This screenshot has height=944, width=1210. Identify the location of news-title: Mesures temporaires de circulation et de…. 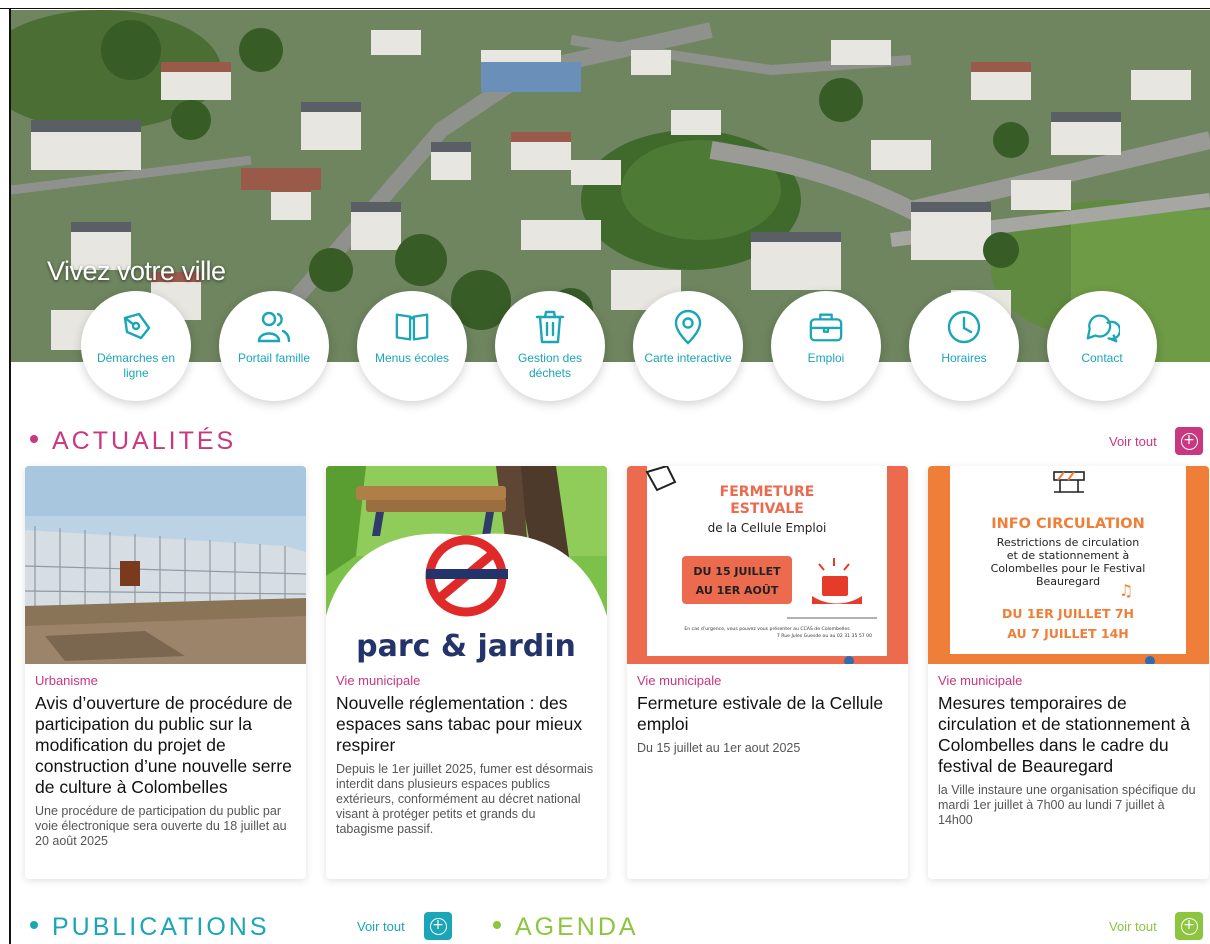
(1068, 735).